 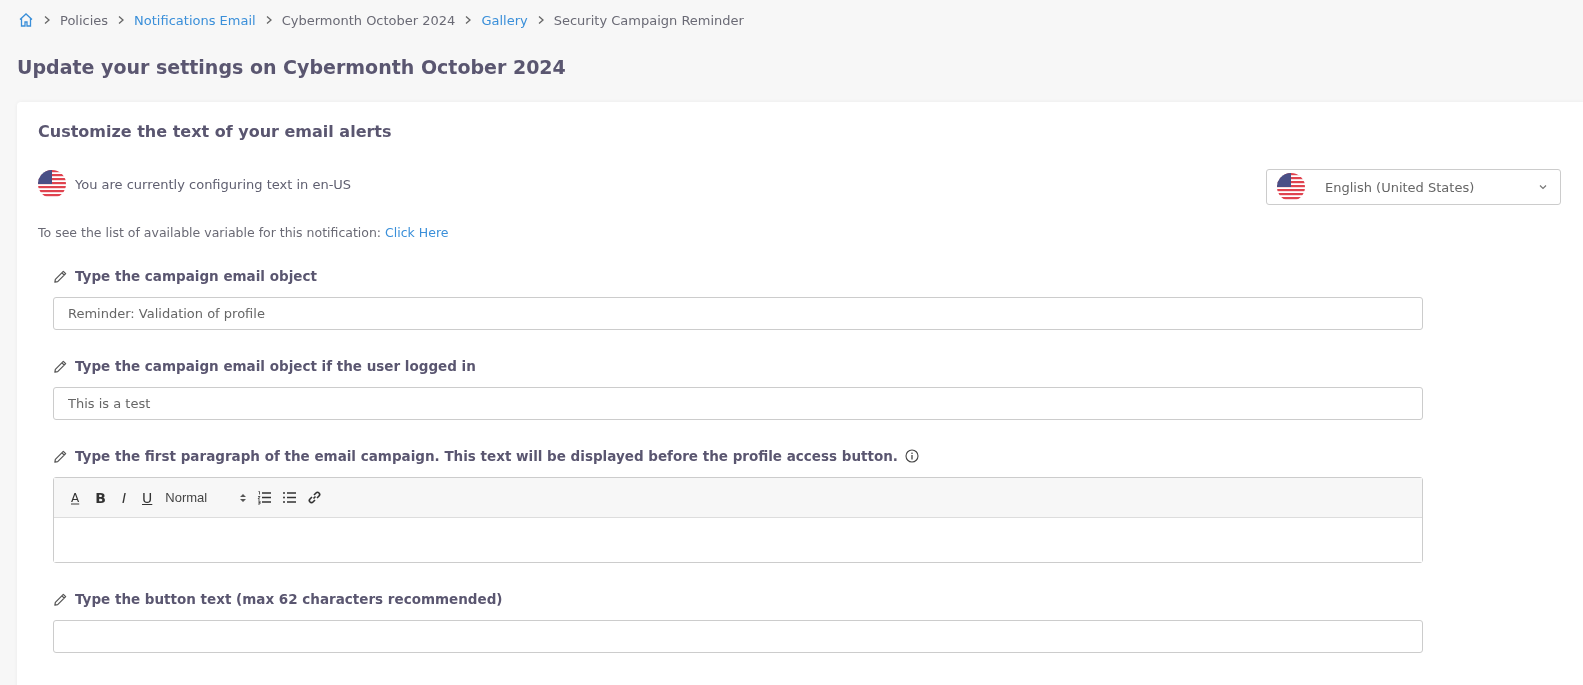 What do you see at coordinates (648, 20) in the screenshot?
I see `breadcrumb-item: Security Campaign Reminder` at bounding box center [648, 20].